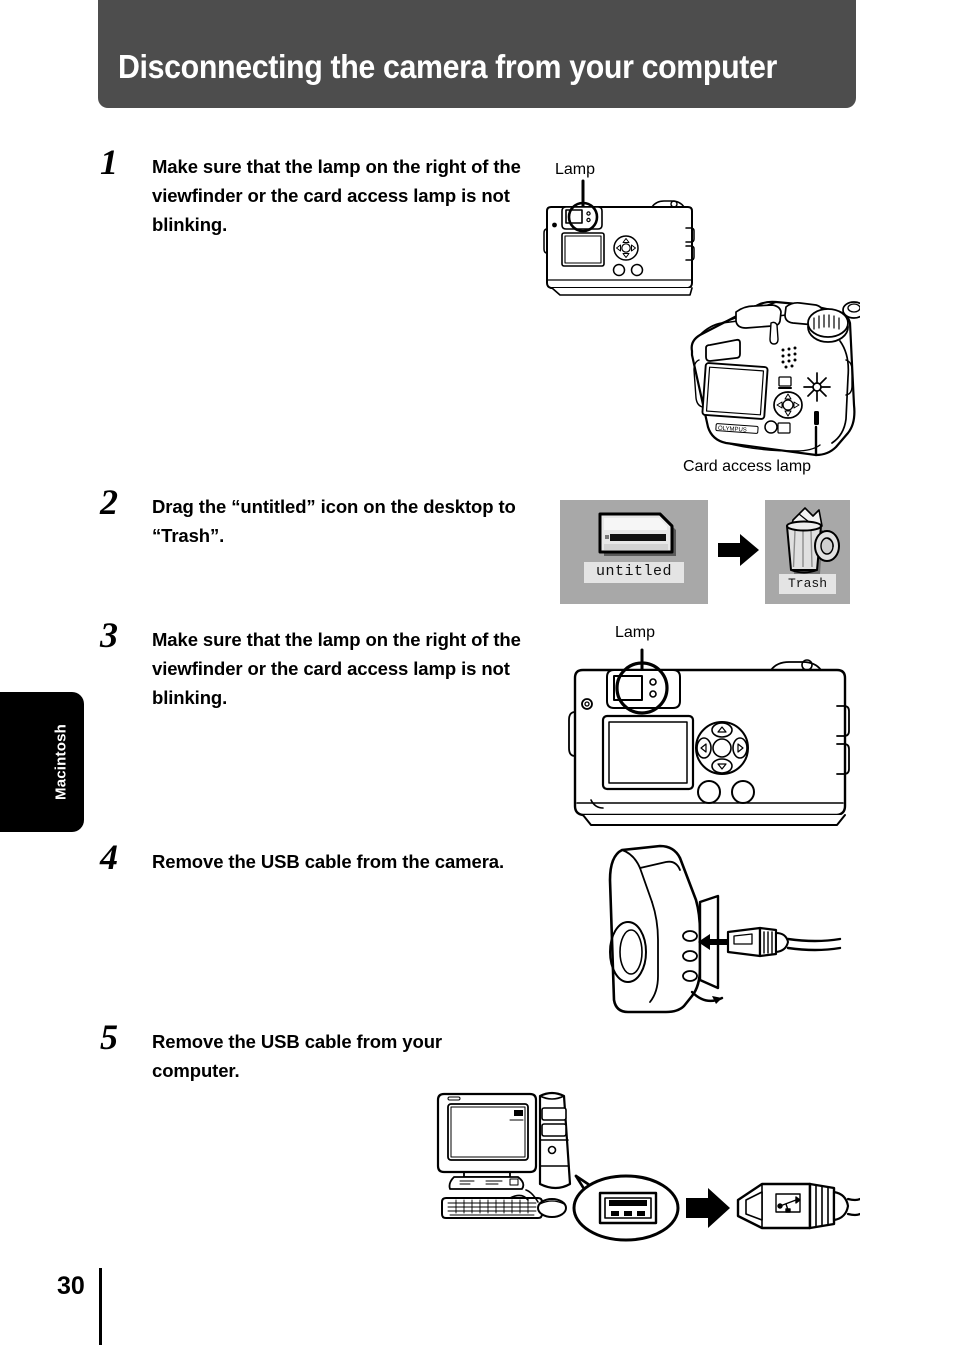 The width and height of the screenshot is (954, 1345). I want to click on desktop-drive-icon-panel: untitled, so click(634, 552).